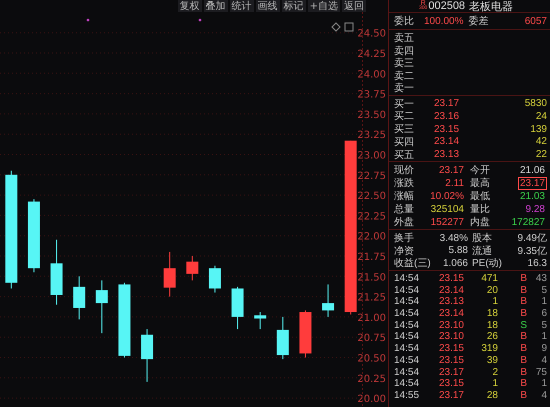  What do you see at coordinates (404, 209) in the screenshot?
I see `stat-label: 总量` at bounding box center [404, 209].